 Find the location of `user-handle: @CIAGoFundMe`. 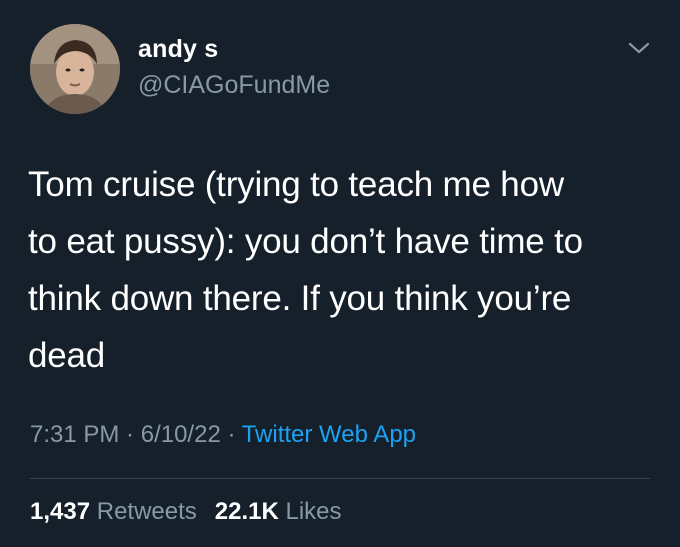

user-handle: @CIAGoFundMe is located at coordinates (234, 85).